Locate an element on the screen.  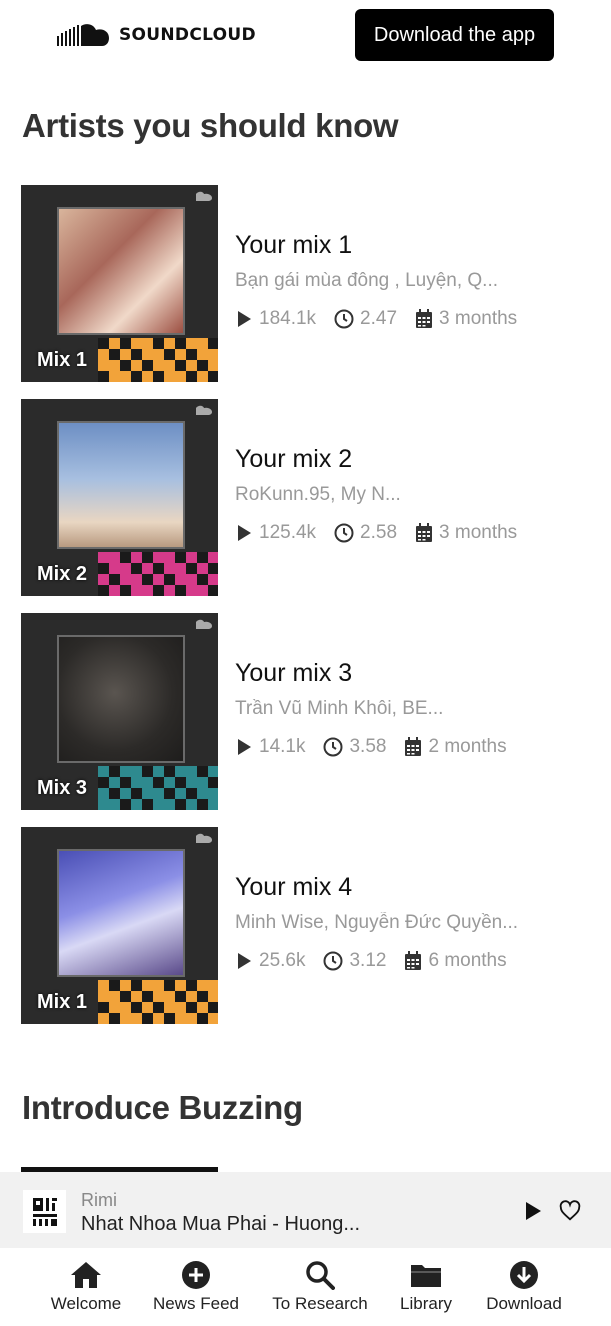
mix-title: Your mix 2 is located at coordinates (413, 459).